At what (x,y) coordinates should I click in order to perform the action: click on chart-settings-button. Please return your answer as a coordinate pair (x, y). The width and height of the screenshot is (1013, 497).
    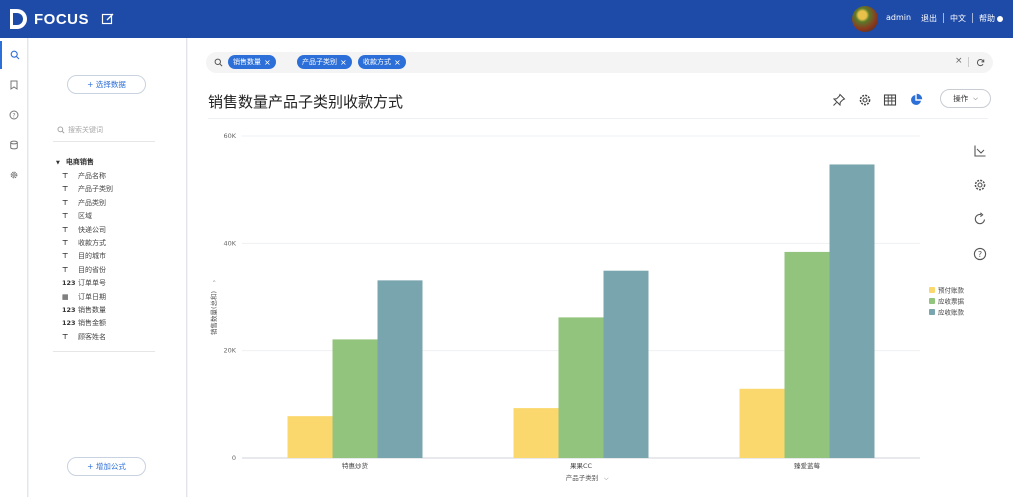
    Looking at the image, I should click on (865, 100).